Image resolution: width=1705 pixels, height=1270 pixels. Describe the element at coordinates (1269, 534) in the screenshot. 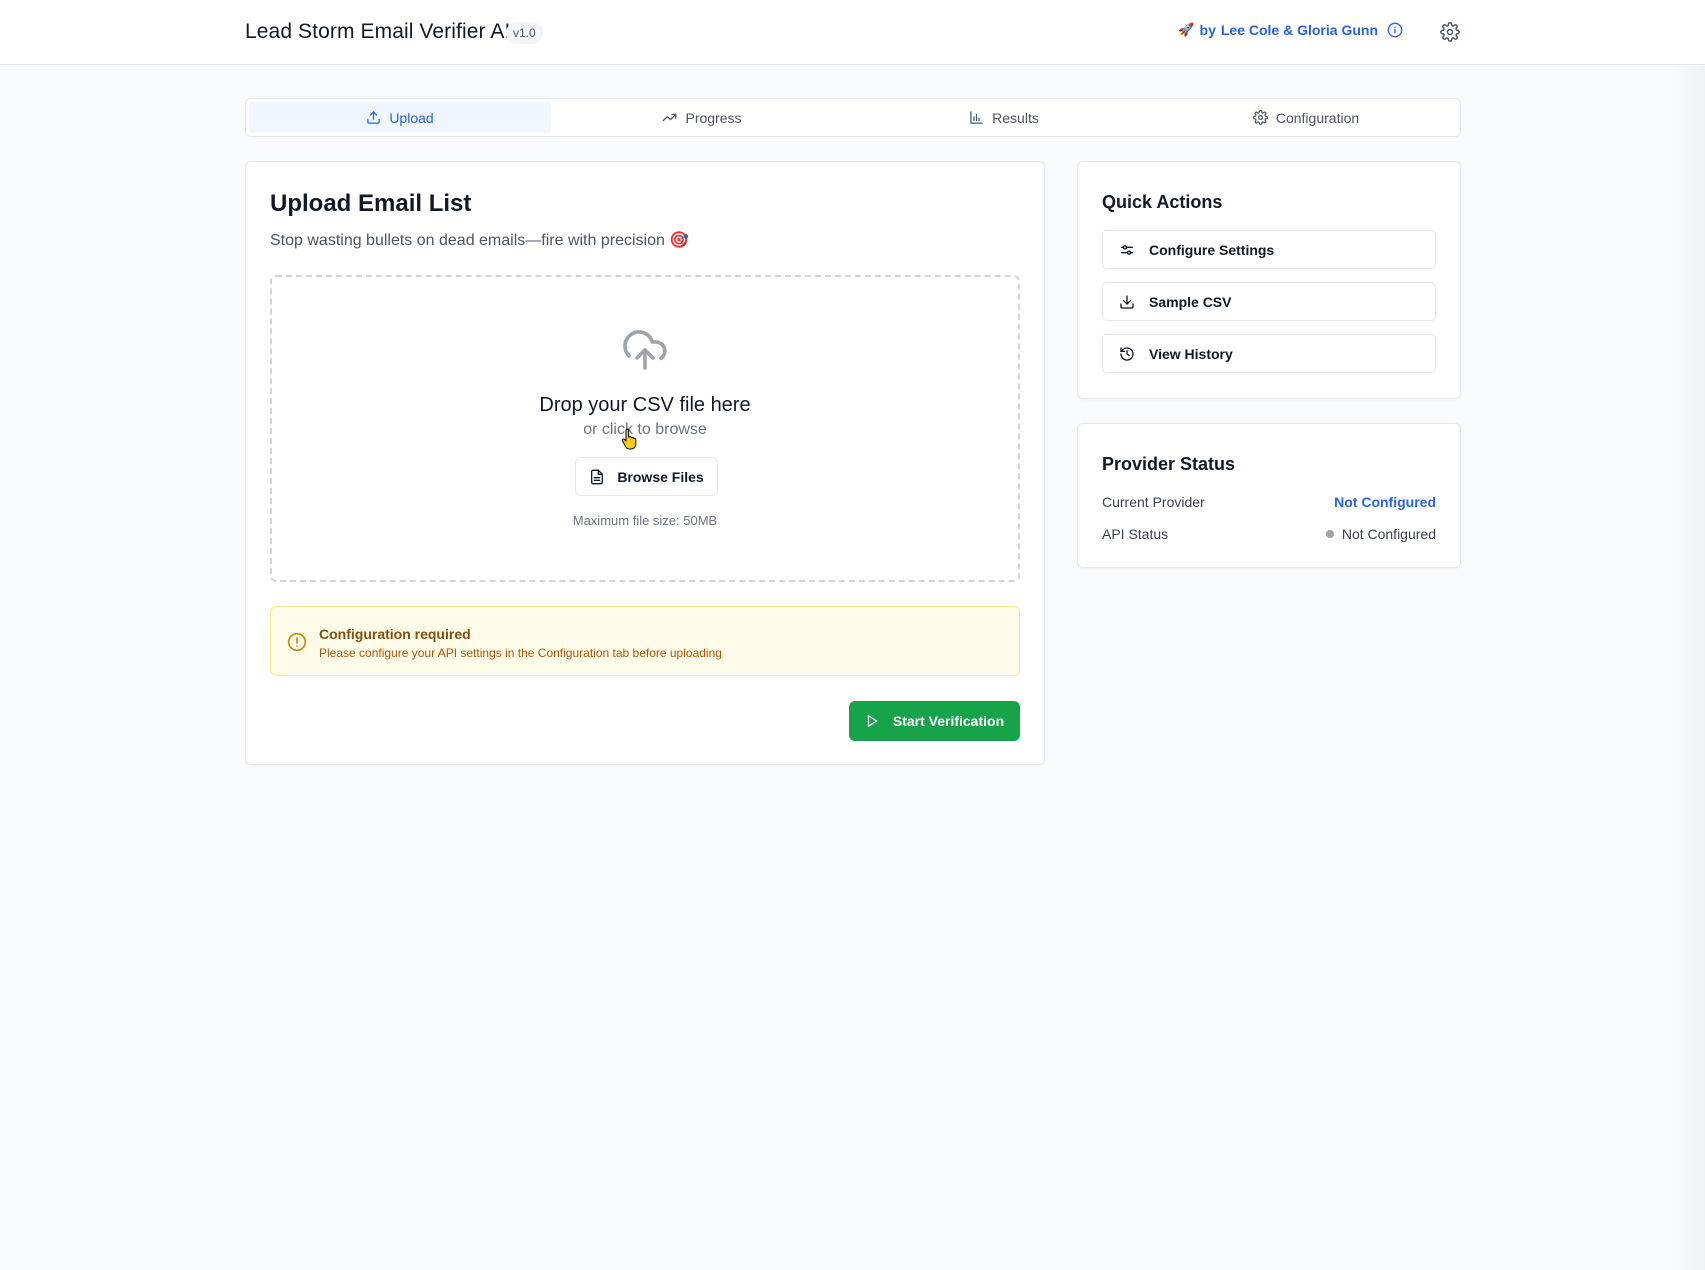

I see `api-status-row: API Status Not Configured` at that location.